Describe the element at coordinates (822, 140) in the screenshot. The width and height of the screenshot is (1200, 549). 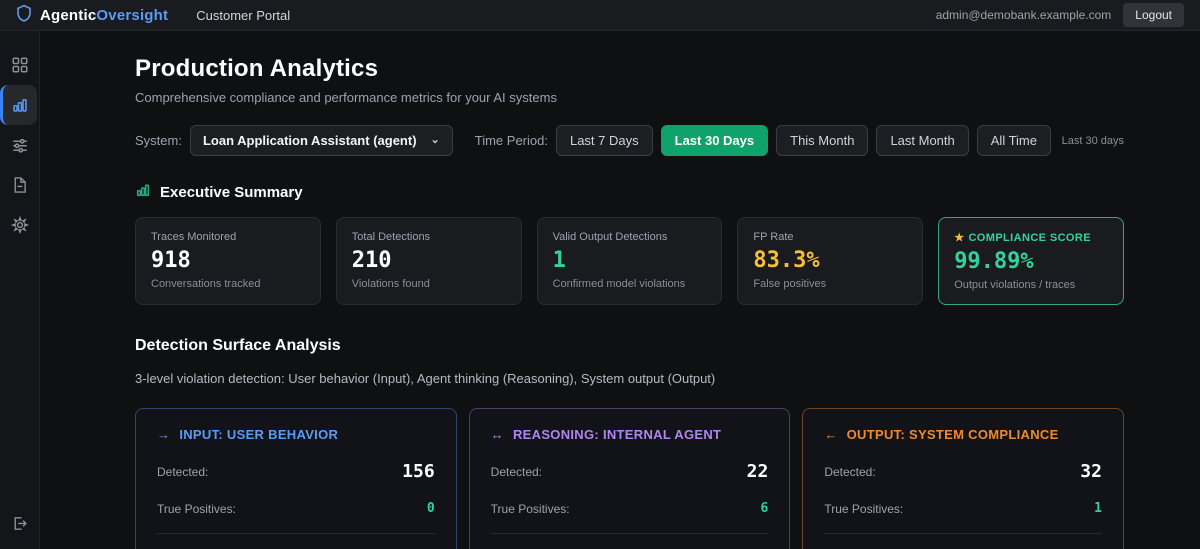
I see `period-button-this-month: This Month` at that location.